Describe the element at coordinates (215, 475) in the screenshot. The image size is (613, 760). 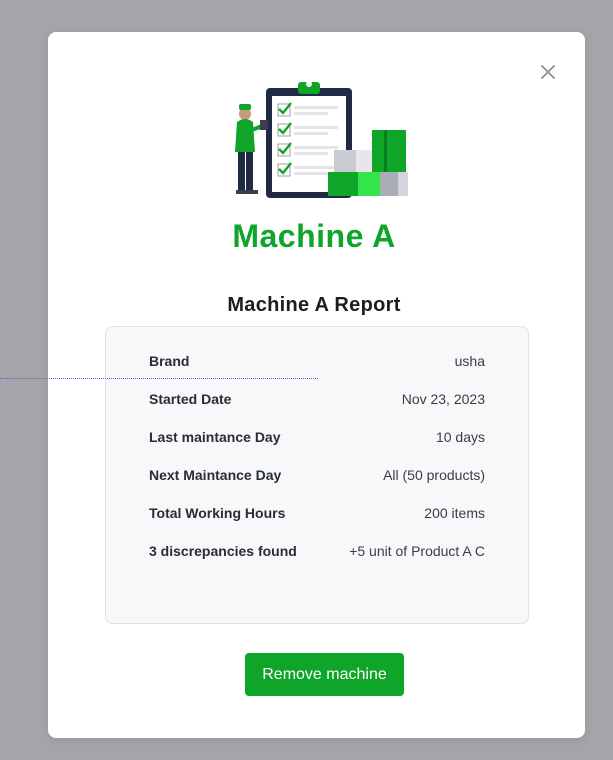
I see `detail-label: Next Maintance Day` at that location.